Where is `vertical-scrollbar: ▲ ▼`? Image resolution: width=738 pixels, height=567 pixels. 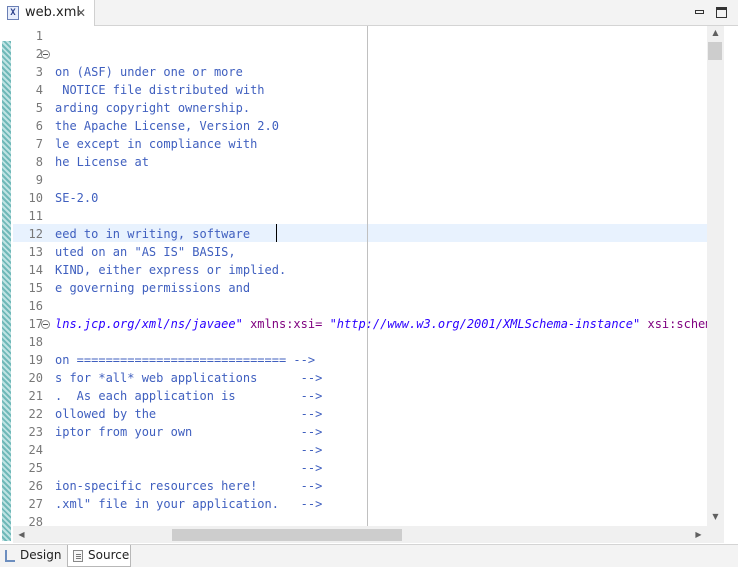
vertical-scrollbar: ▲ ▼ is located at coordinates (715, 276).